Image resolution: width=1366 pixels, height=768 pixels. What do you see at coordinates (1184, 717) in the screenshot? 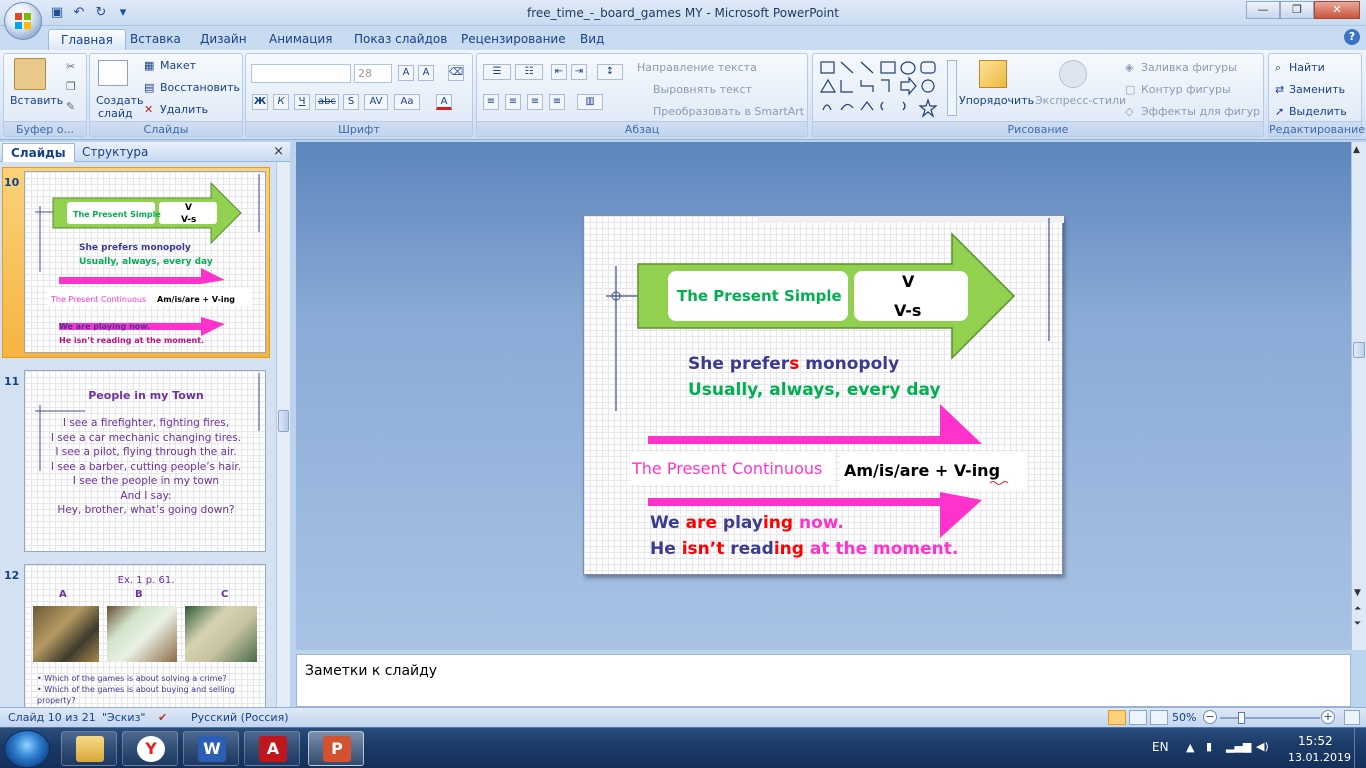
I see `zoom-level: 50%` at bounding box center [1184, 717].